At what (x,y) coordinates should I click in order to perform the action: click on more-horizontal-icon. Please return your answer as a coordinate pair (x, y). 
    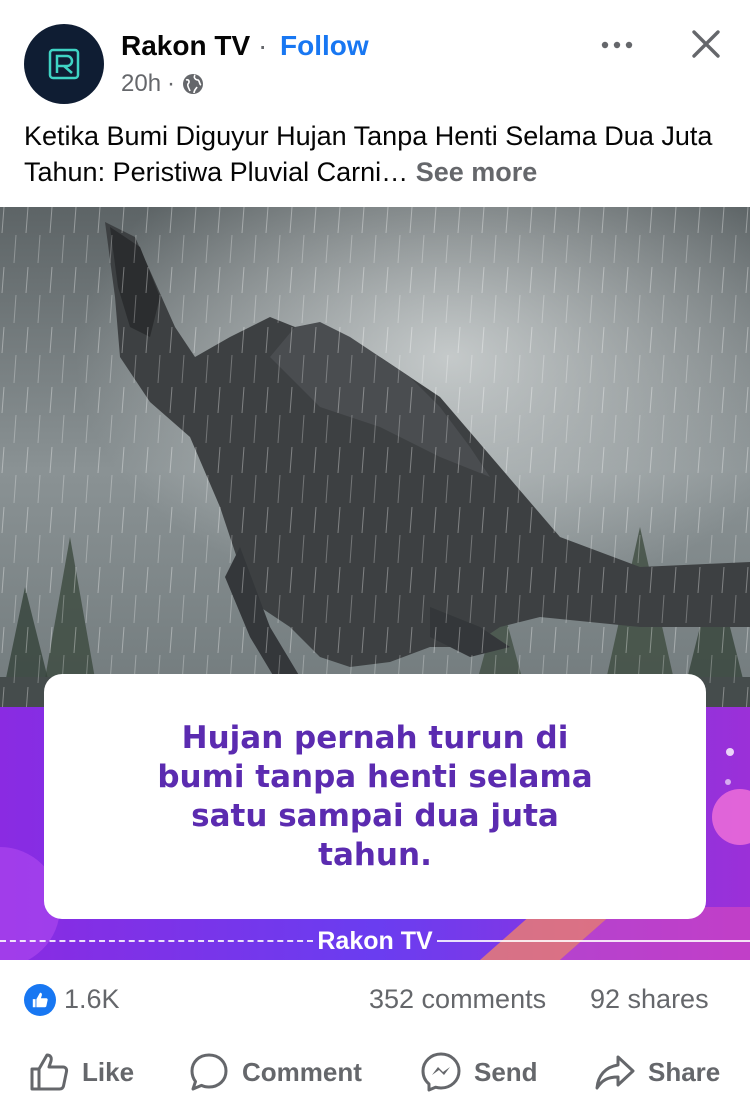
    Looking at the image, I should click on (617, 45).